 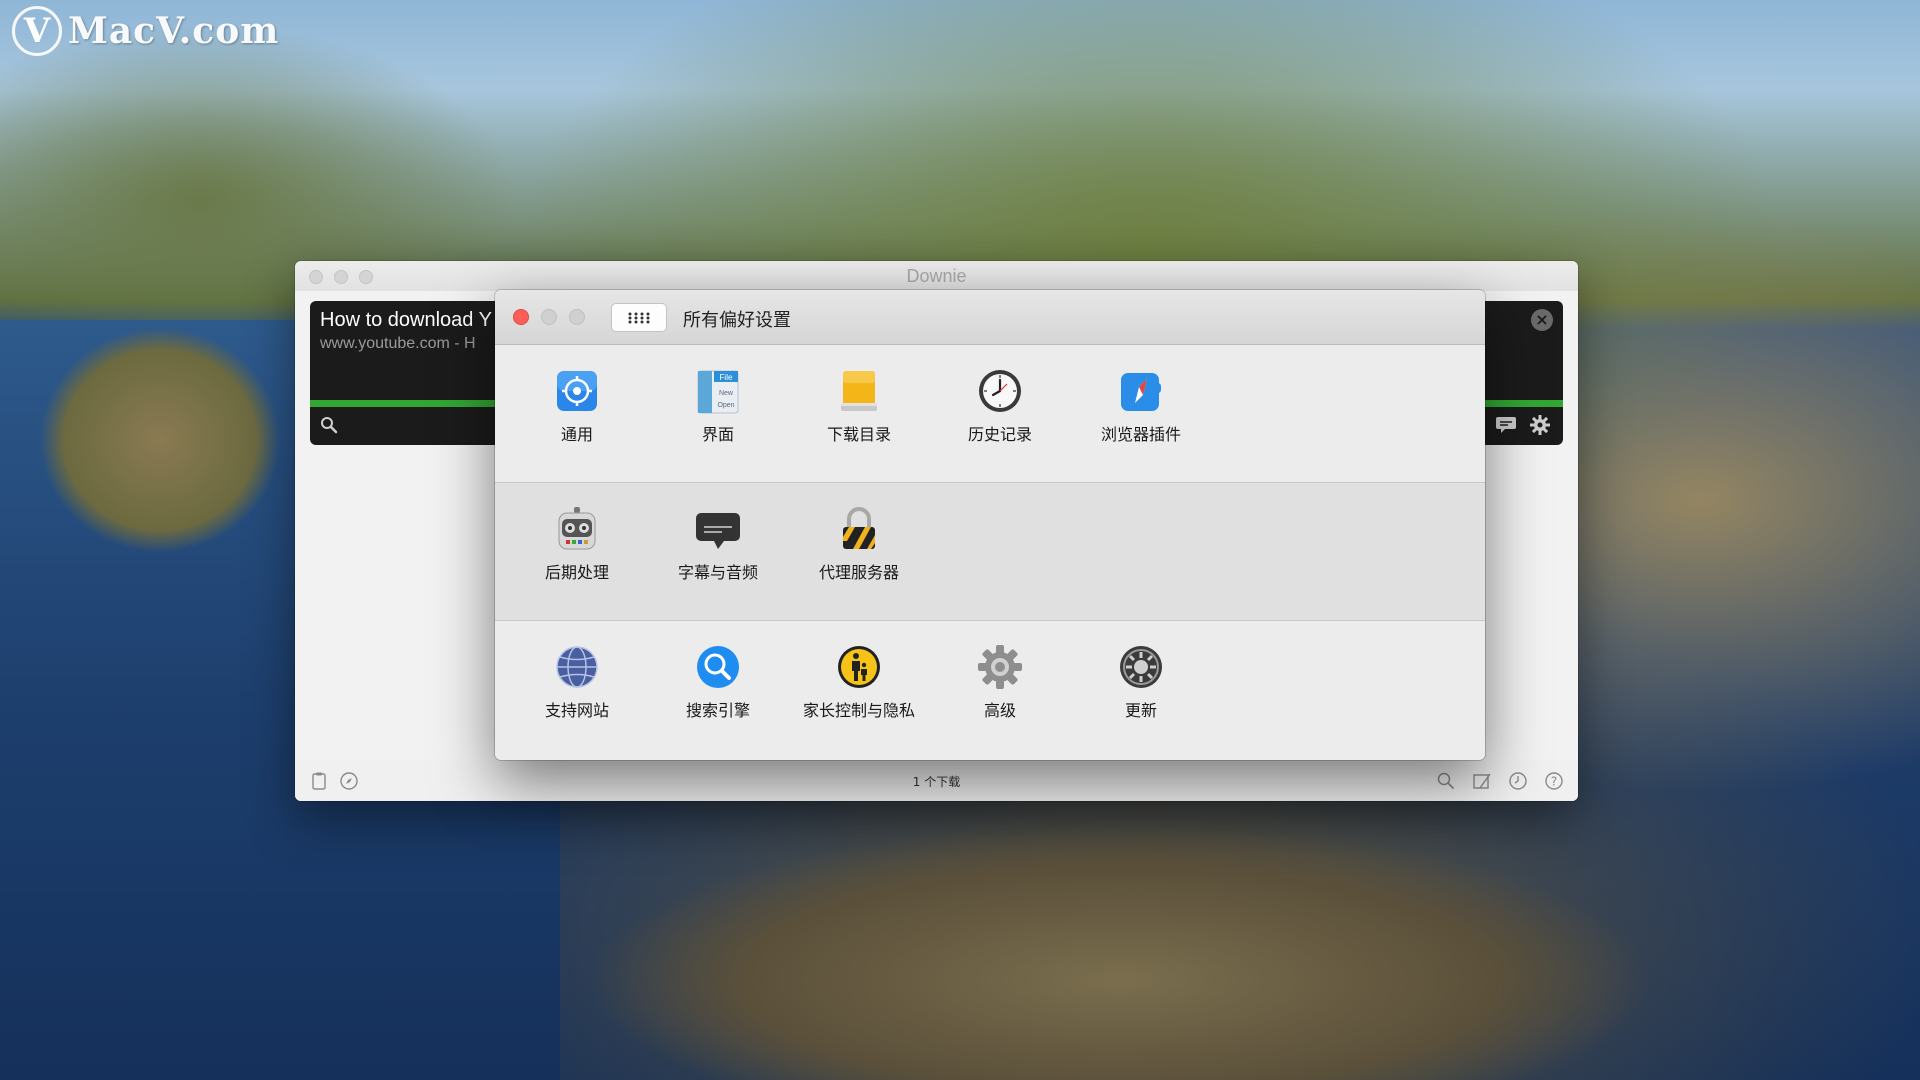 I want to click on preferences-title: 所有偏好设置, so click(x=737, y=320).